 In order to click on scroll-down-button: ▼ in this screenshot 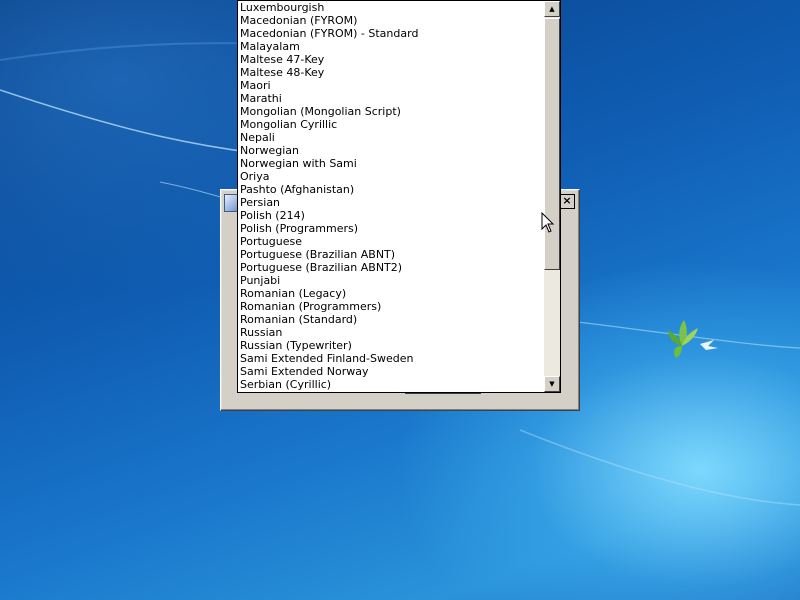, I will do `click(552, 384)`.